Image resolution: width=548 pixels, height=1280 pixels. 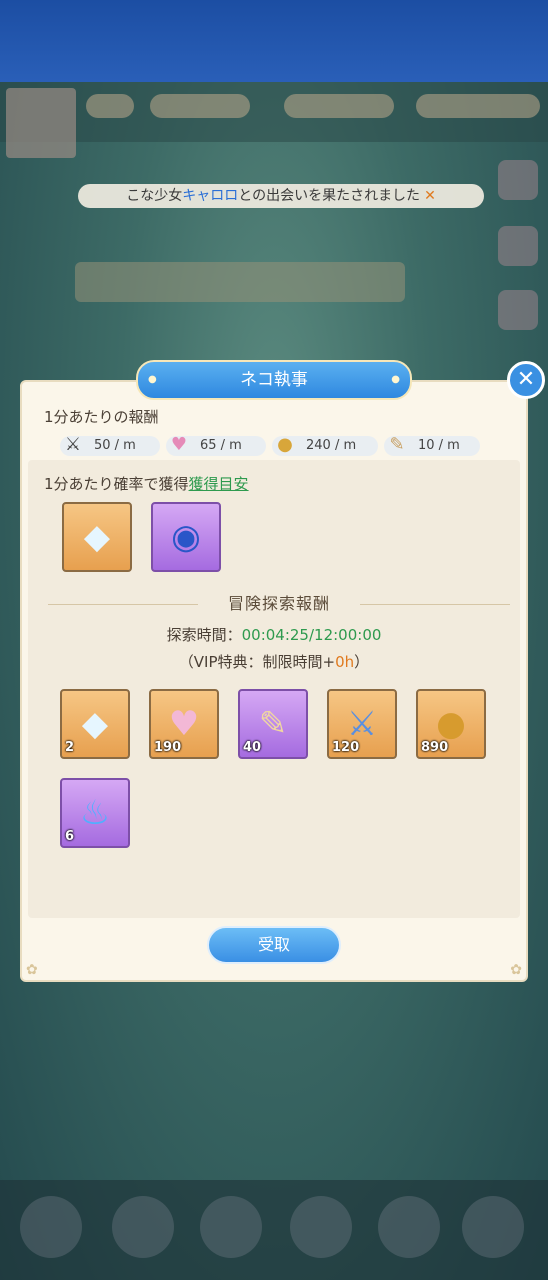 I want to click on rate-exp: ⚔ 50 / m, so click(x=110, y=445).